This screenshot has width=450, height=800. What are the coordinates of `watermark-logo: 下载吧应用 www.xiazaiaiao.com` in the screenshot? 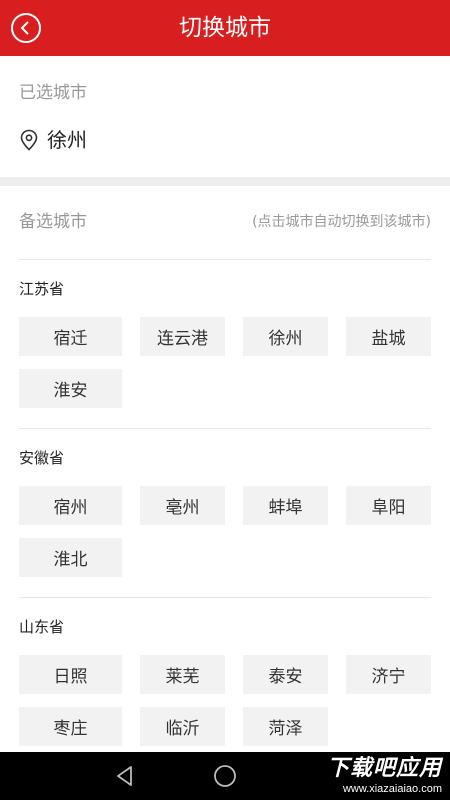 It's located at (384, 776).